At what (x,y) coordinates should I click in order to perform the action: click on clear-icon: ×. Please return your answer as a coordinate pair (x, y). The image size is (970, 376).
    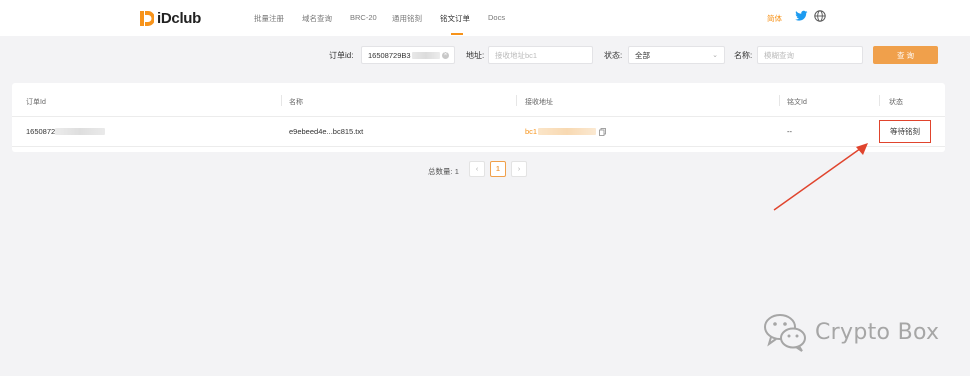
    Looking at the image, I should click on (445, 55).